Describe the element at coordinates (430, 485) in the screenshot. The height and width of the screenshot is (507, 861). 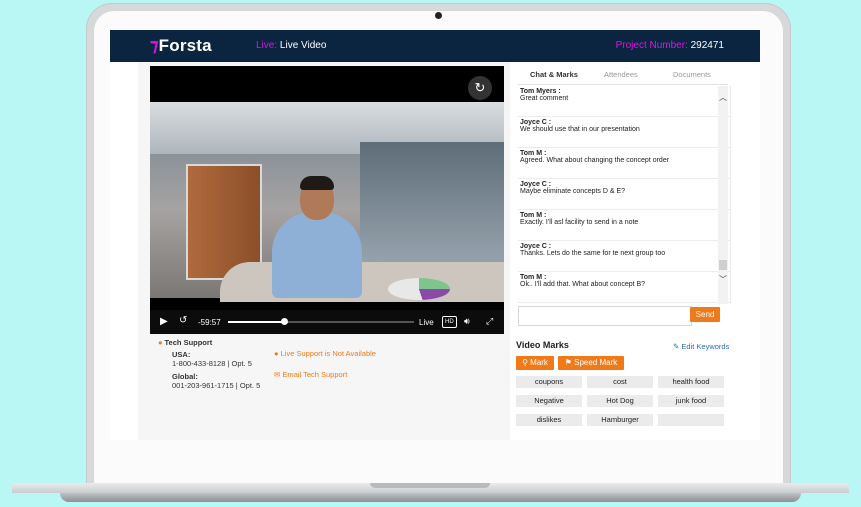
I see `lid-notch` at that location.